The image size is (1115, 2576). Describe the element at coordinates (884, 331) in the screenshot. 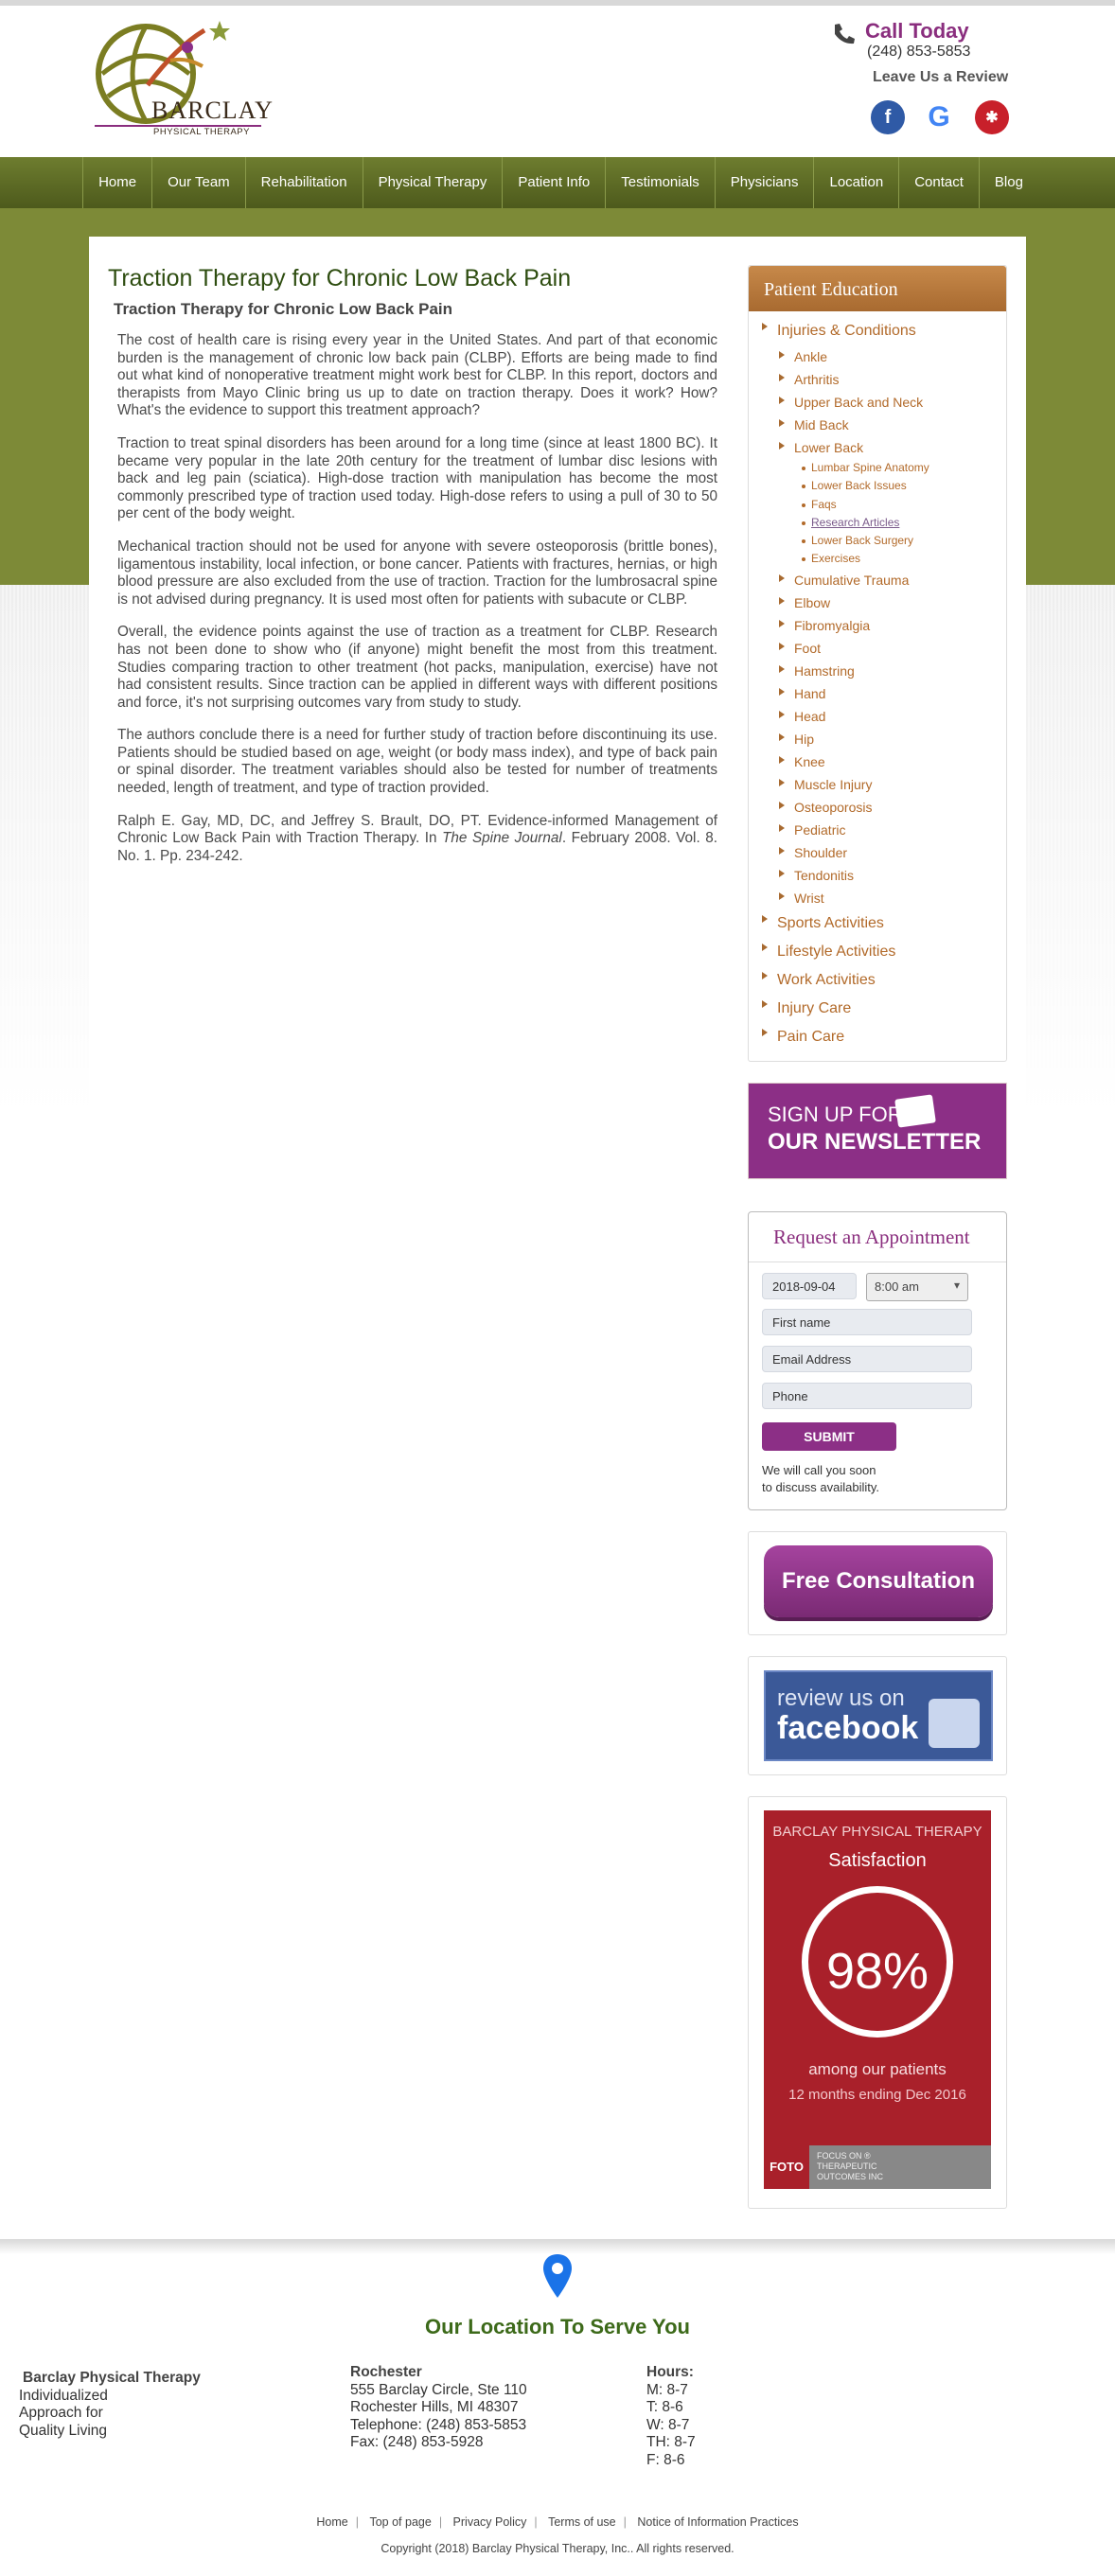

I see `menu-injuries-conditions: Injuries & Conditions` at that location.